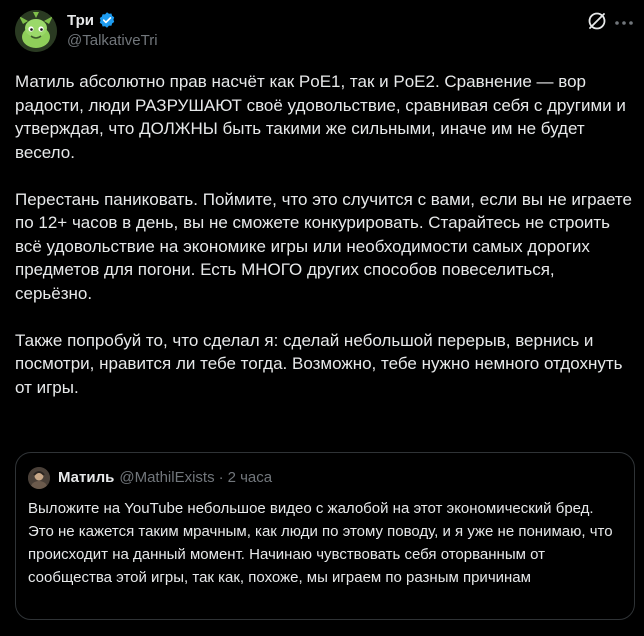 The image size is (644, 636). I want to click on quoted-timestamp: 2 часа, so click(250, 477).